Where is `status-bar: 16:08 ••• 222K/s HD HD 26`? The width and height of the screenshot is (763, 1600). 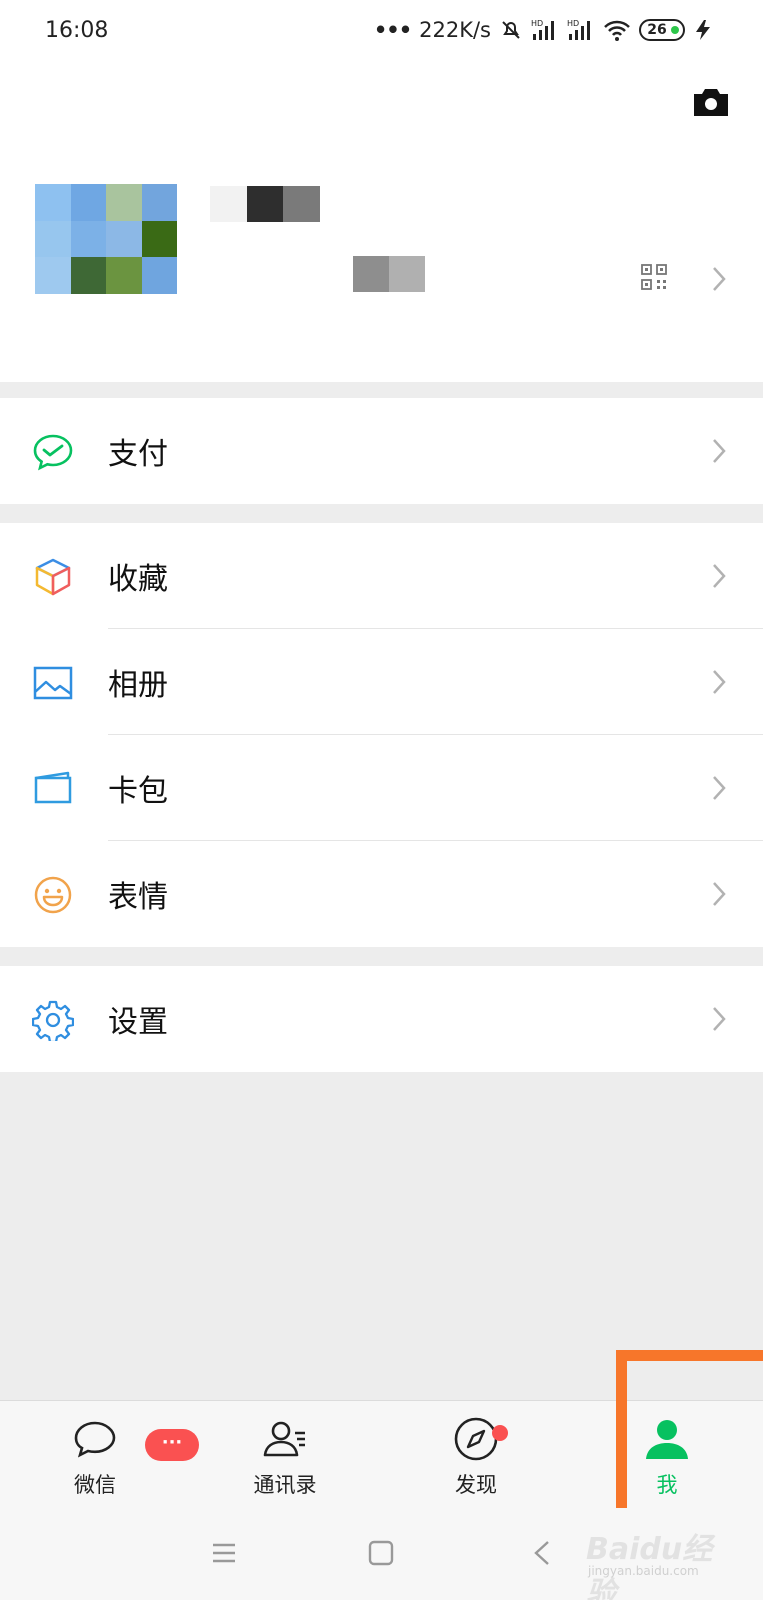 status-bar: 16:08 ••• 222K/s HD HD 26 is located at coordinates (381, 33).